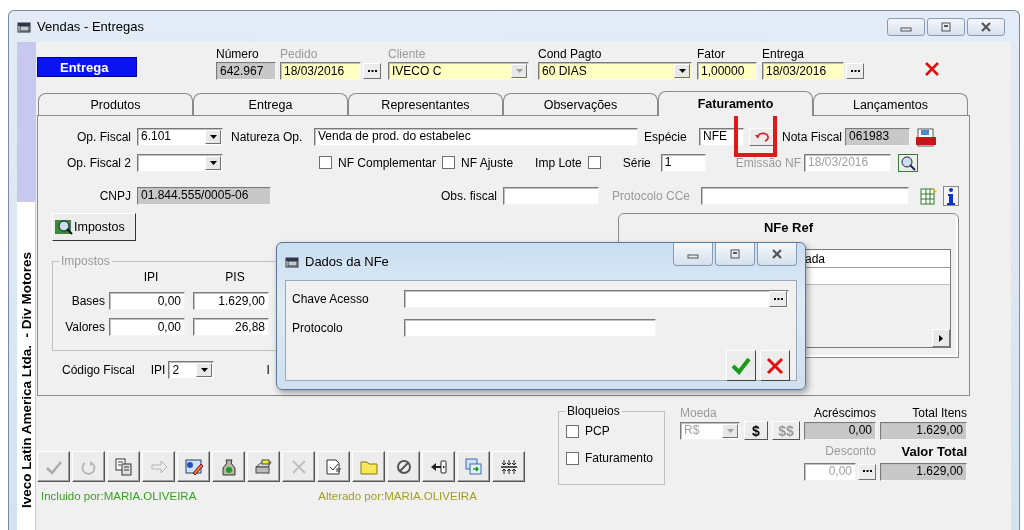 The width and height of the screenshot is (1024, 530). Describe the element at coordinates (191, 370) in the screenshot. I see `dropdown-field: 2` at that location.